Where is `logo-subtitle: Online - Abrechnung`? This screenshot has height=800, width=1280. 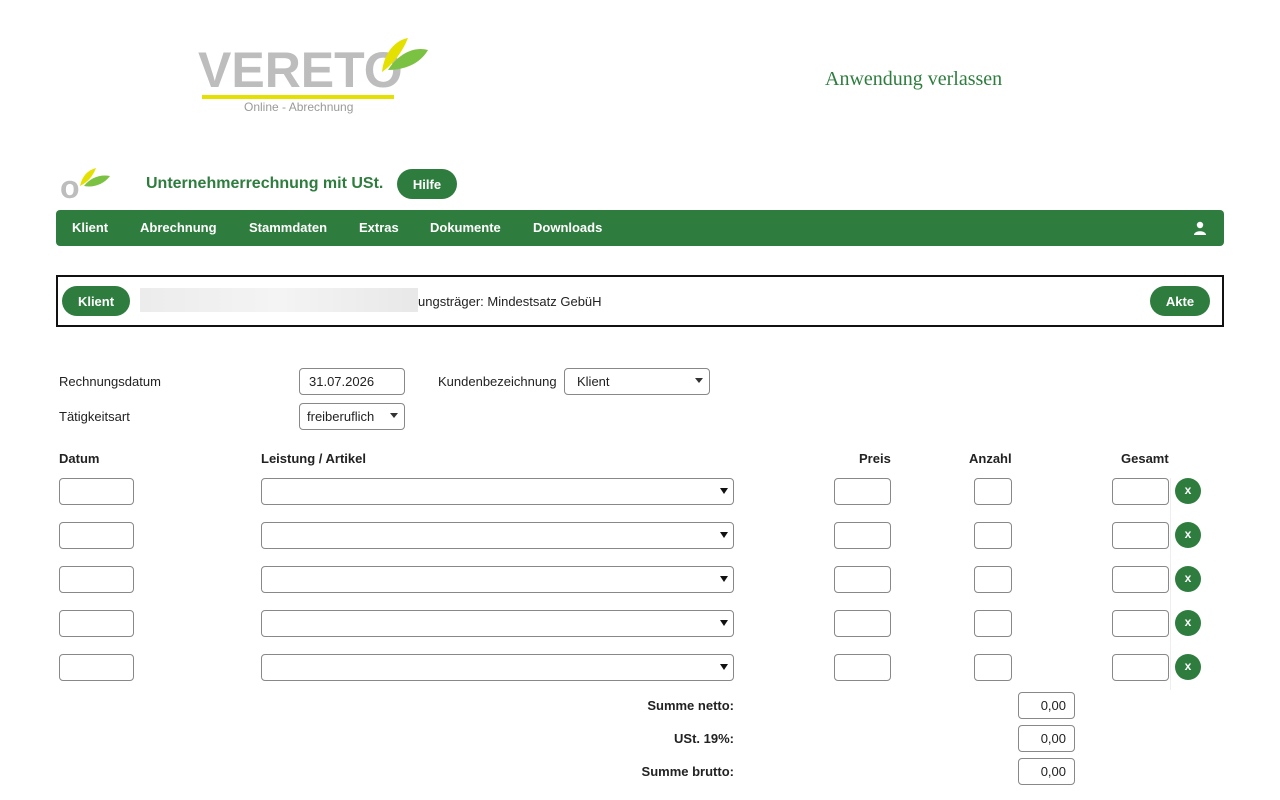
logo-subtitle: Online - Abrechnung is located at coordinates (299, 107).